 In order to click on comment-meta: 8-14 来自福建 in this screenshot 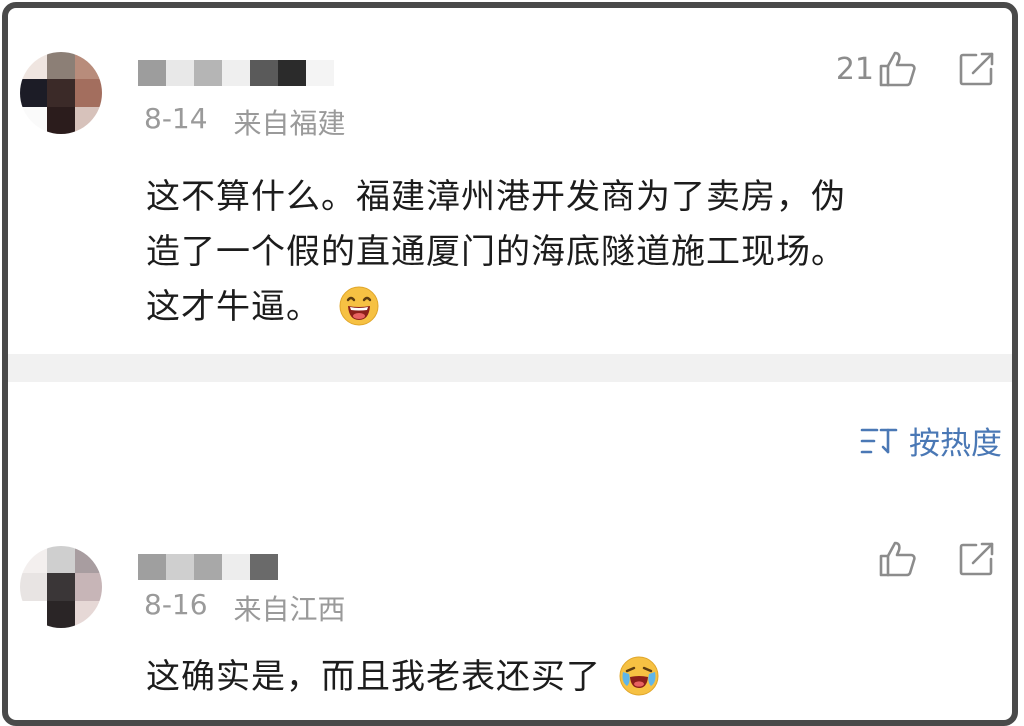, I will do `click(245, 122)`.